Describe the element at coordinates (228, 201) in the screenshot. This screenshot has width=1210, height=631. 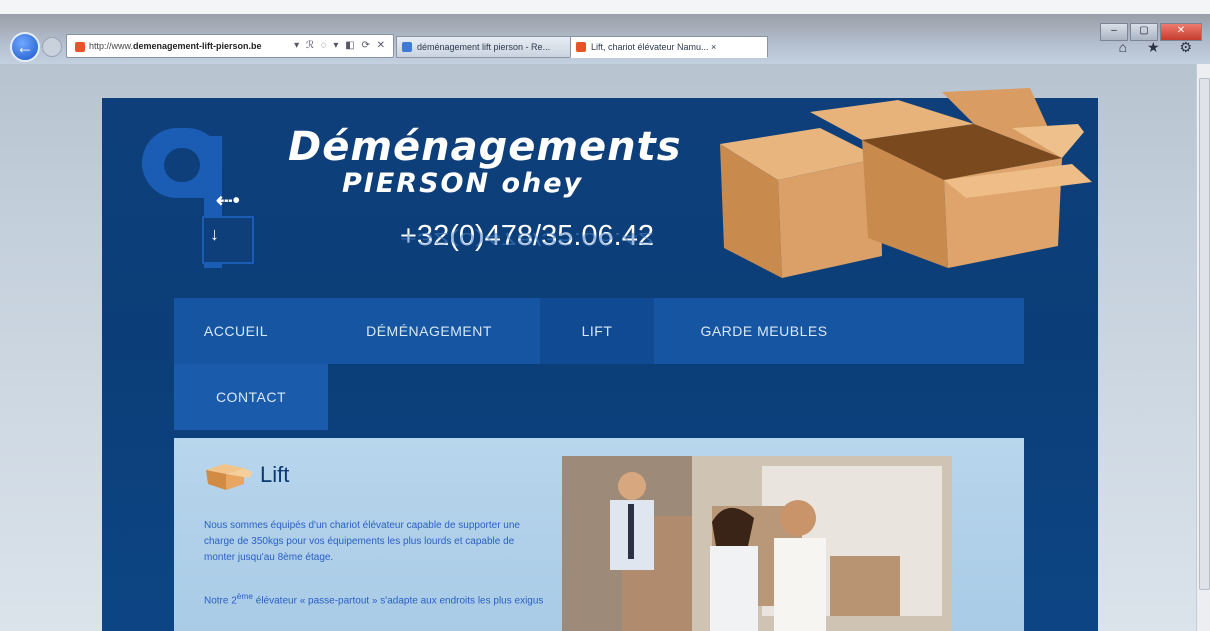
I see `logo-arrow-icon: ⇠•` at that location.